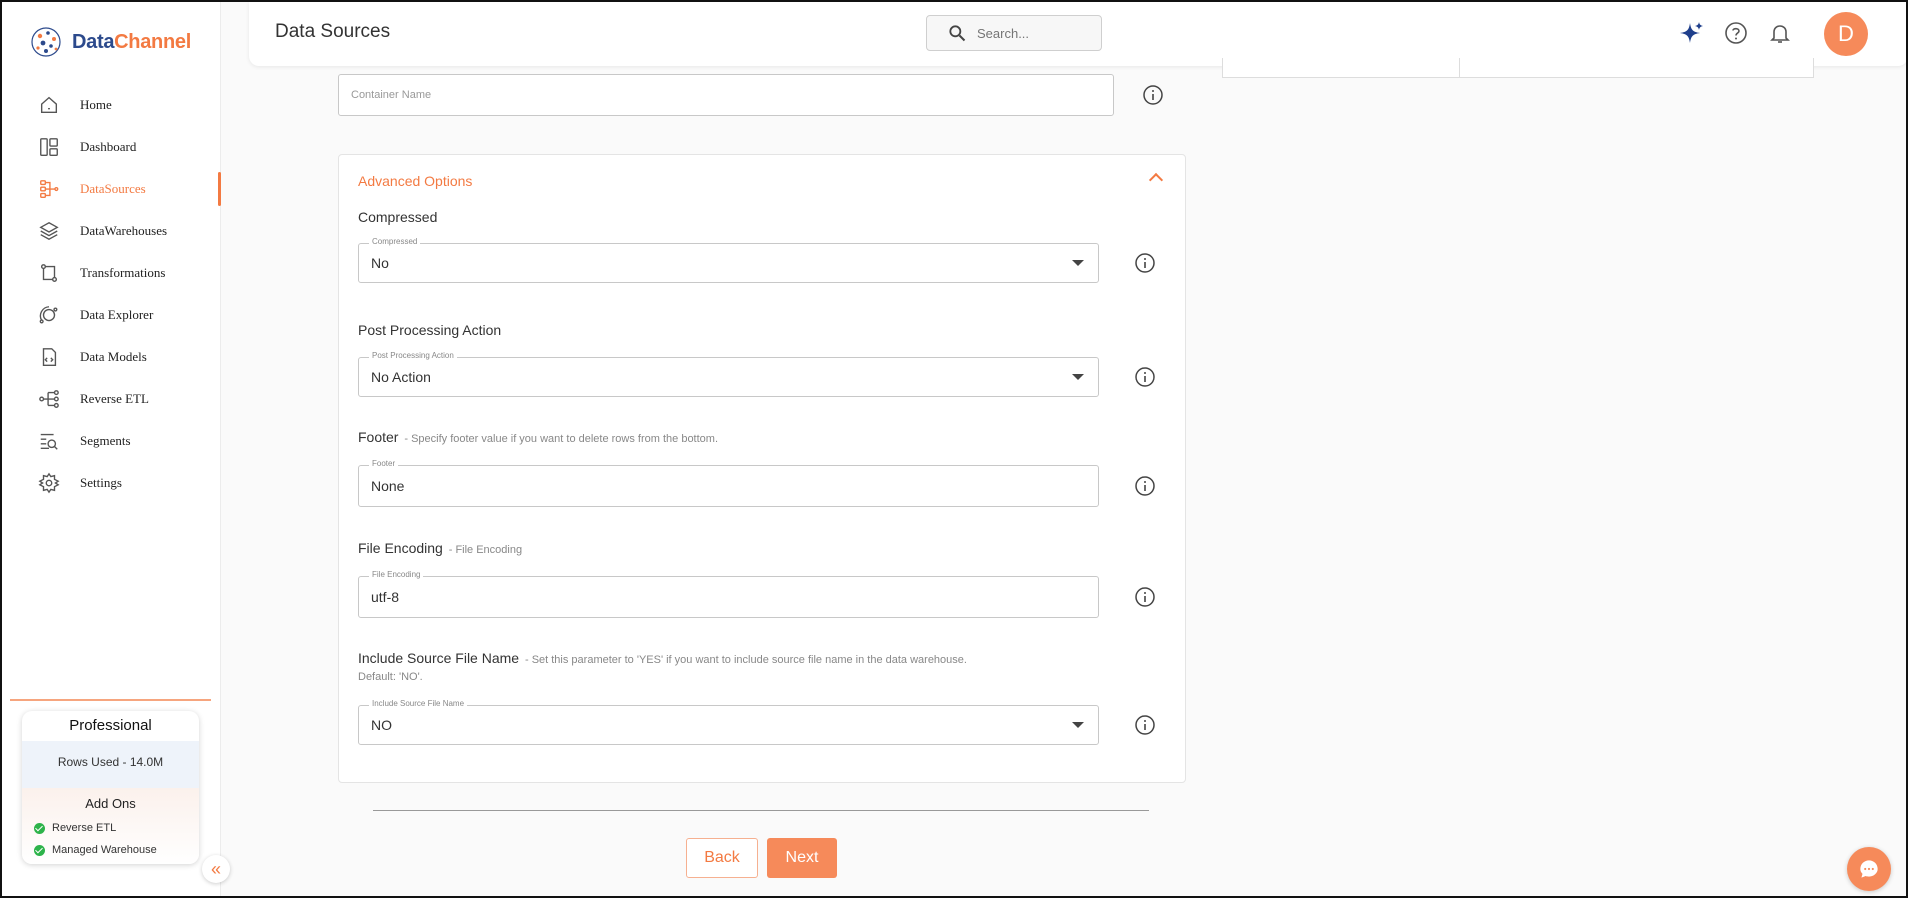 The image size is (1908, 898). I want to click on plan-name: Professional, so click(110, 725).